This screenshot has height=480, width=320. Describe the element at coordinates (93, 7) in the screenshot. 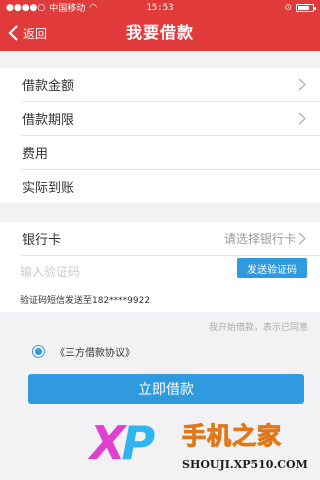

I see `wifi-icon: ◠` at that location.